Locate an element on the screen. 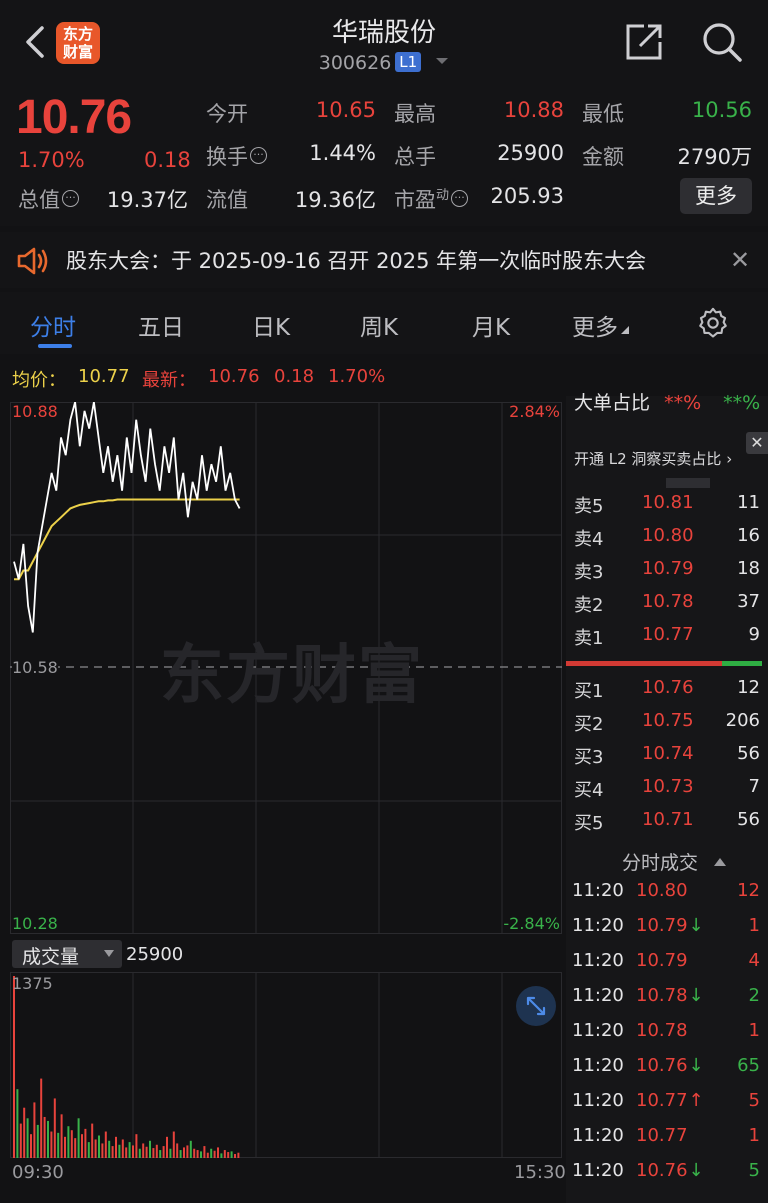 Image resolution: width=768 pixels, height=1203 pixels. watermark: 东方财富 is located at coordinates (292, 676).